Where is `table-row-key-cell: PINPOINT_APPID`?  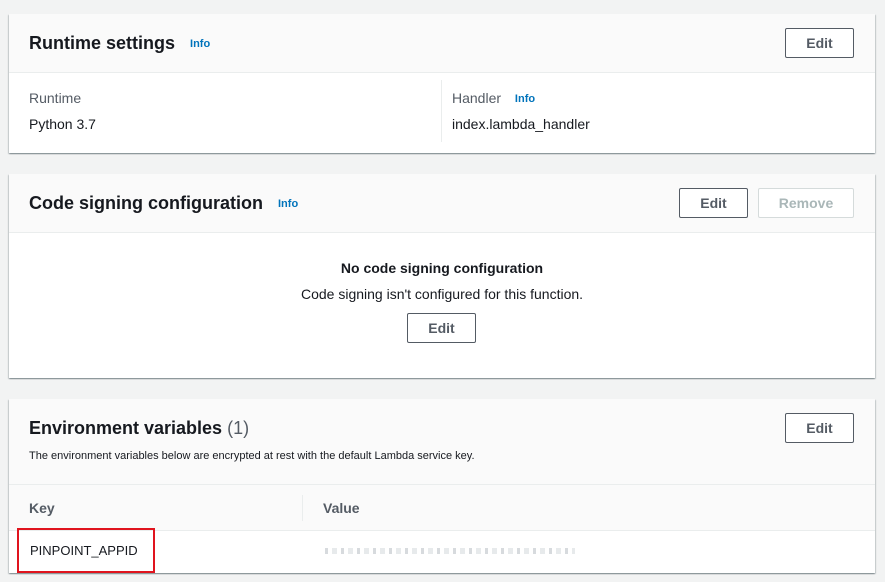 table-row-key-cell: PINPOINT_APPID is located at coordinates (86, 550).